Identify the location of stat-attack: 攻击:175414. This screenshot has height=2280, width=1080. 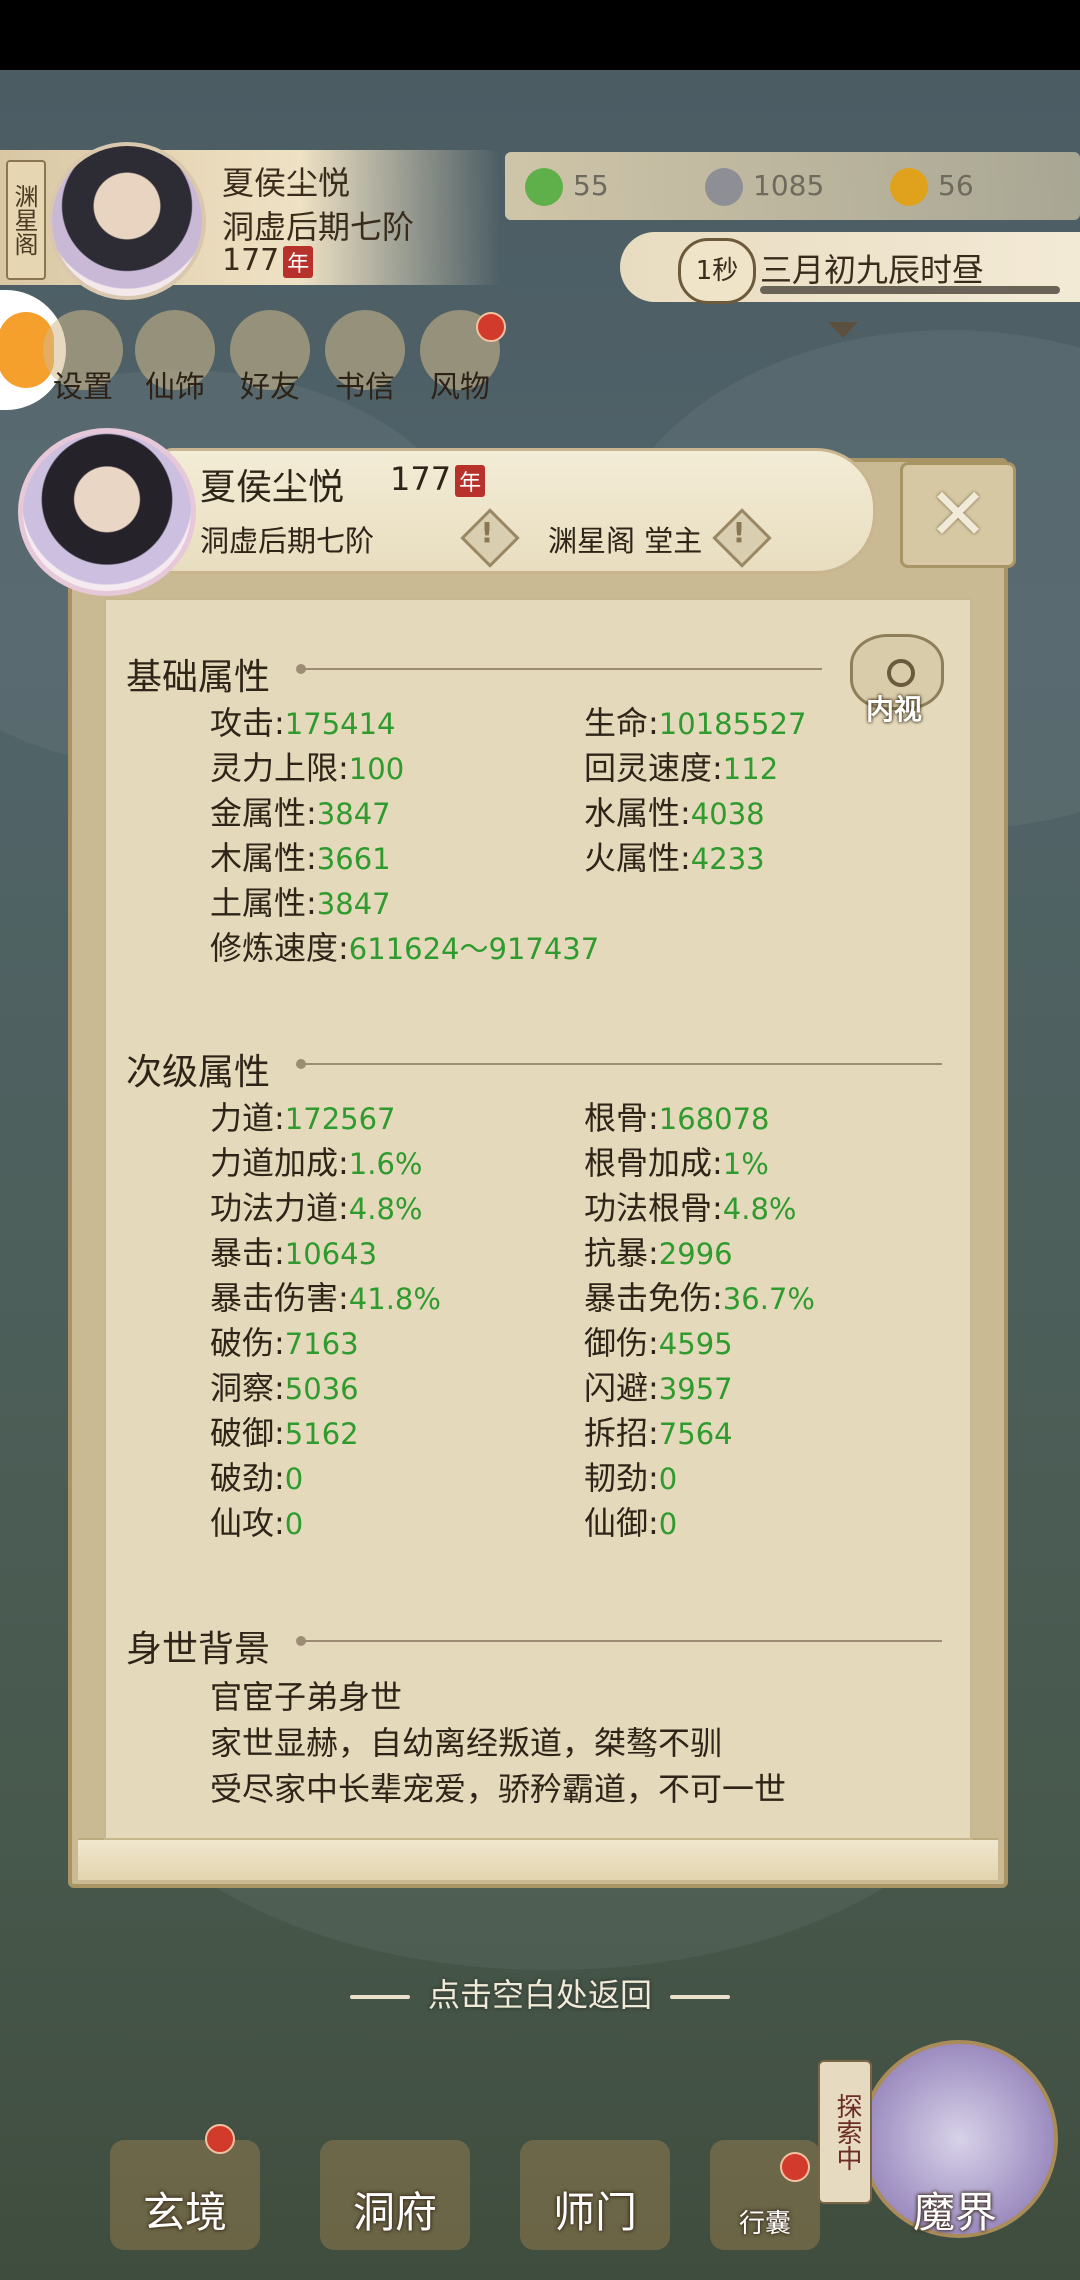
(303, 723).